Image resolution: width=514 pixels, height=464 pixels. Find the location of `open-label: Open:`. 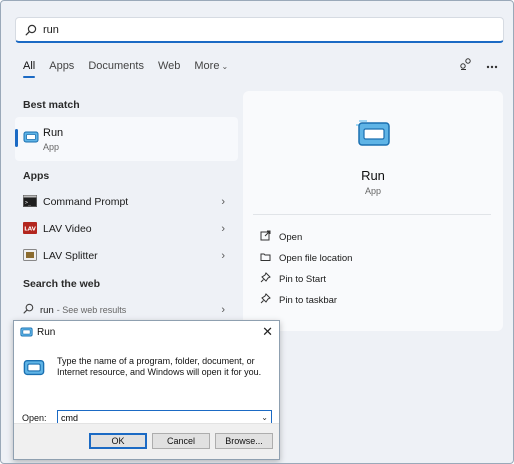

open-label: Open: is located at coordinates (34, 418).